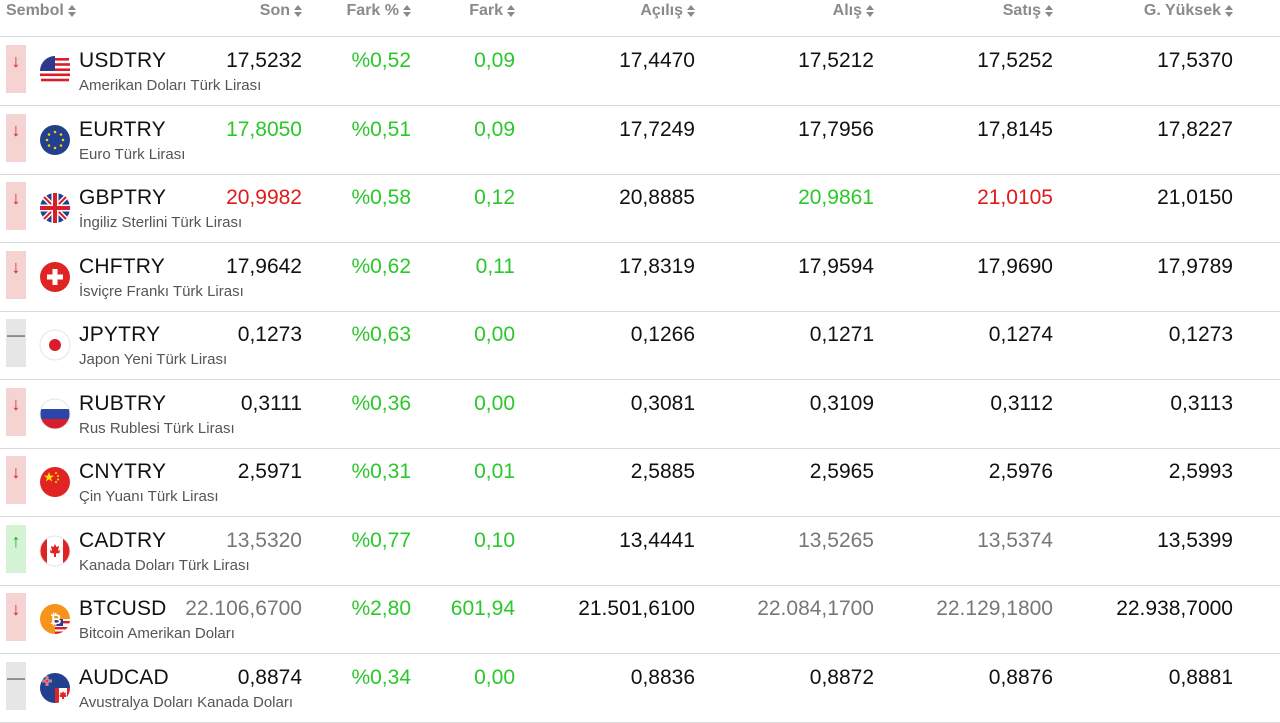 This screenshot has height=723, width=1280. I want to click on fark-yuzde-value: %0,52, so click(381, 60).